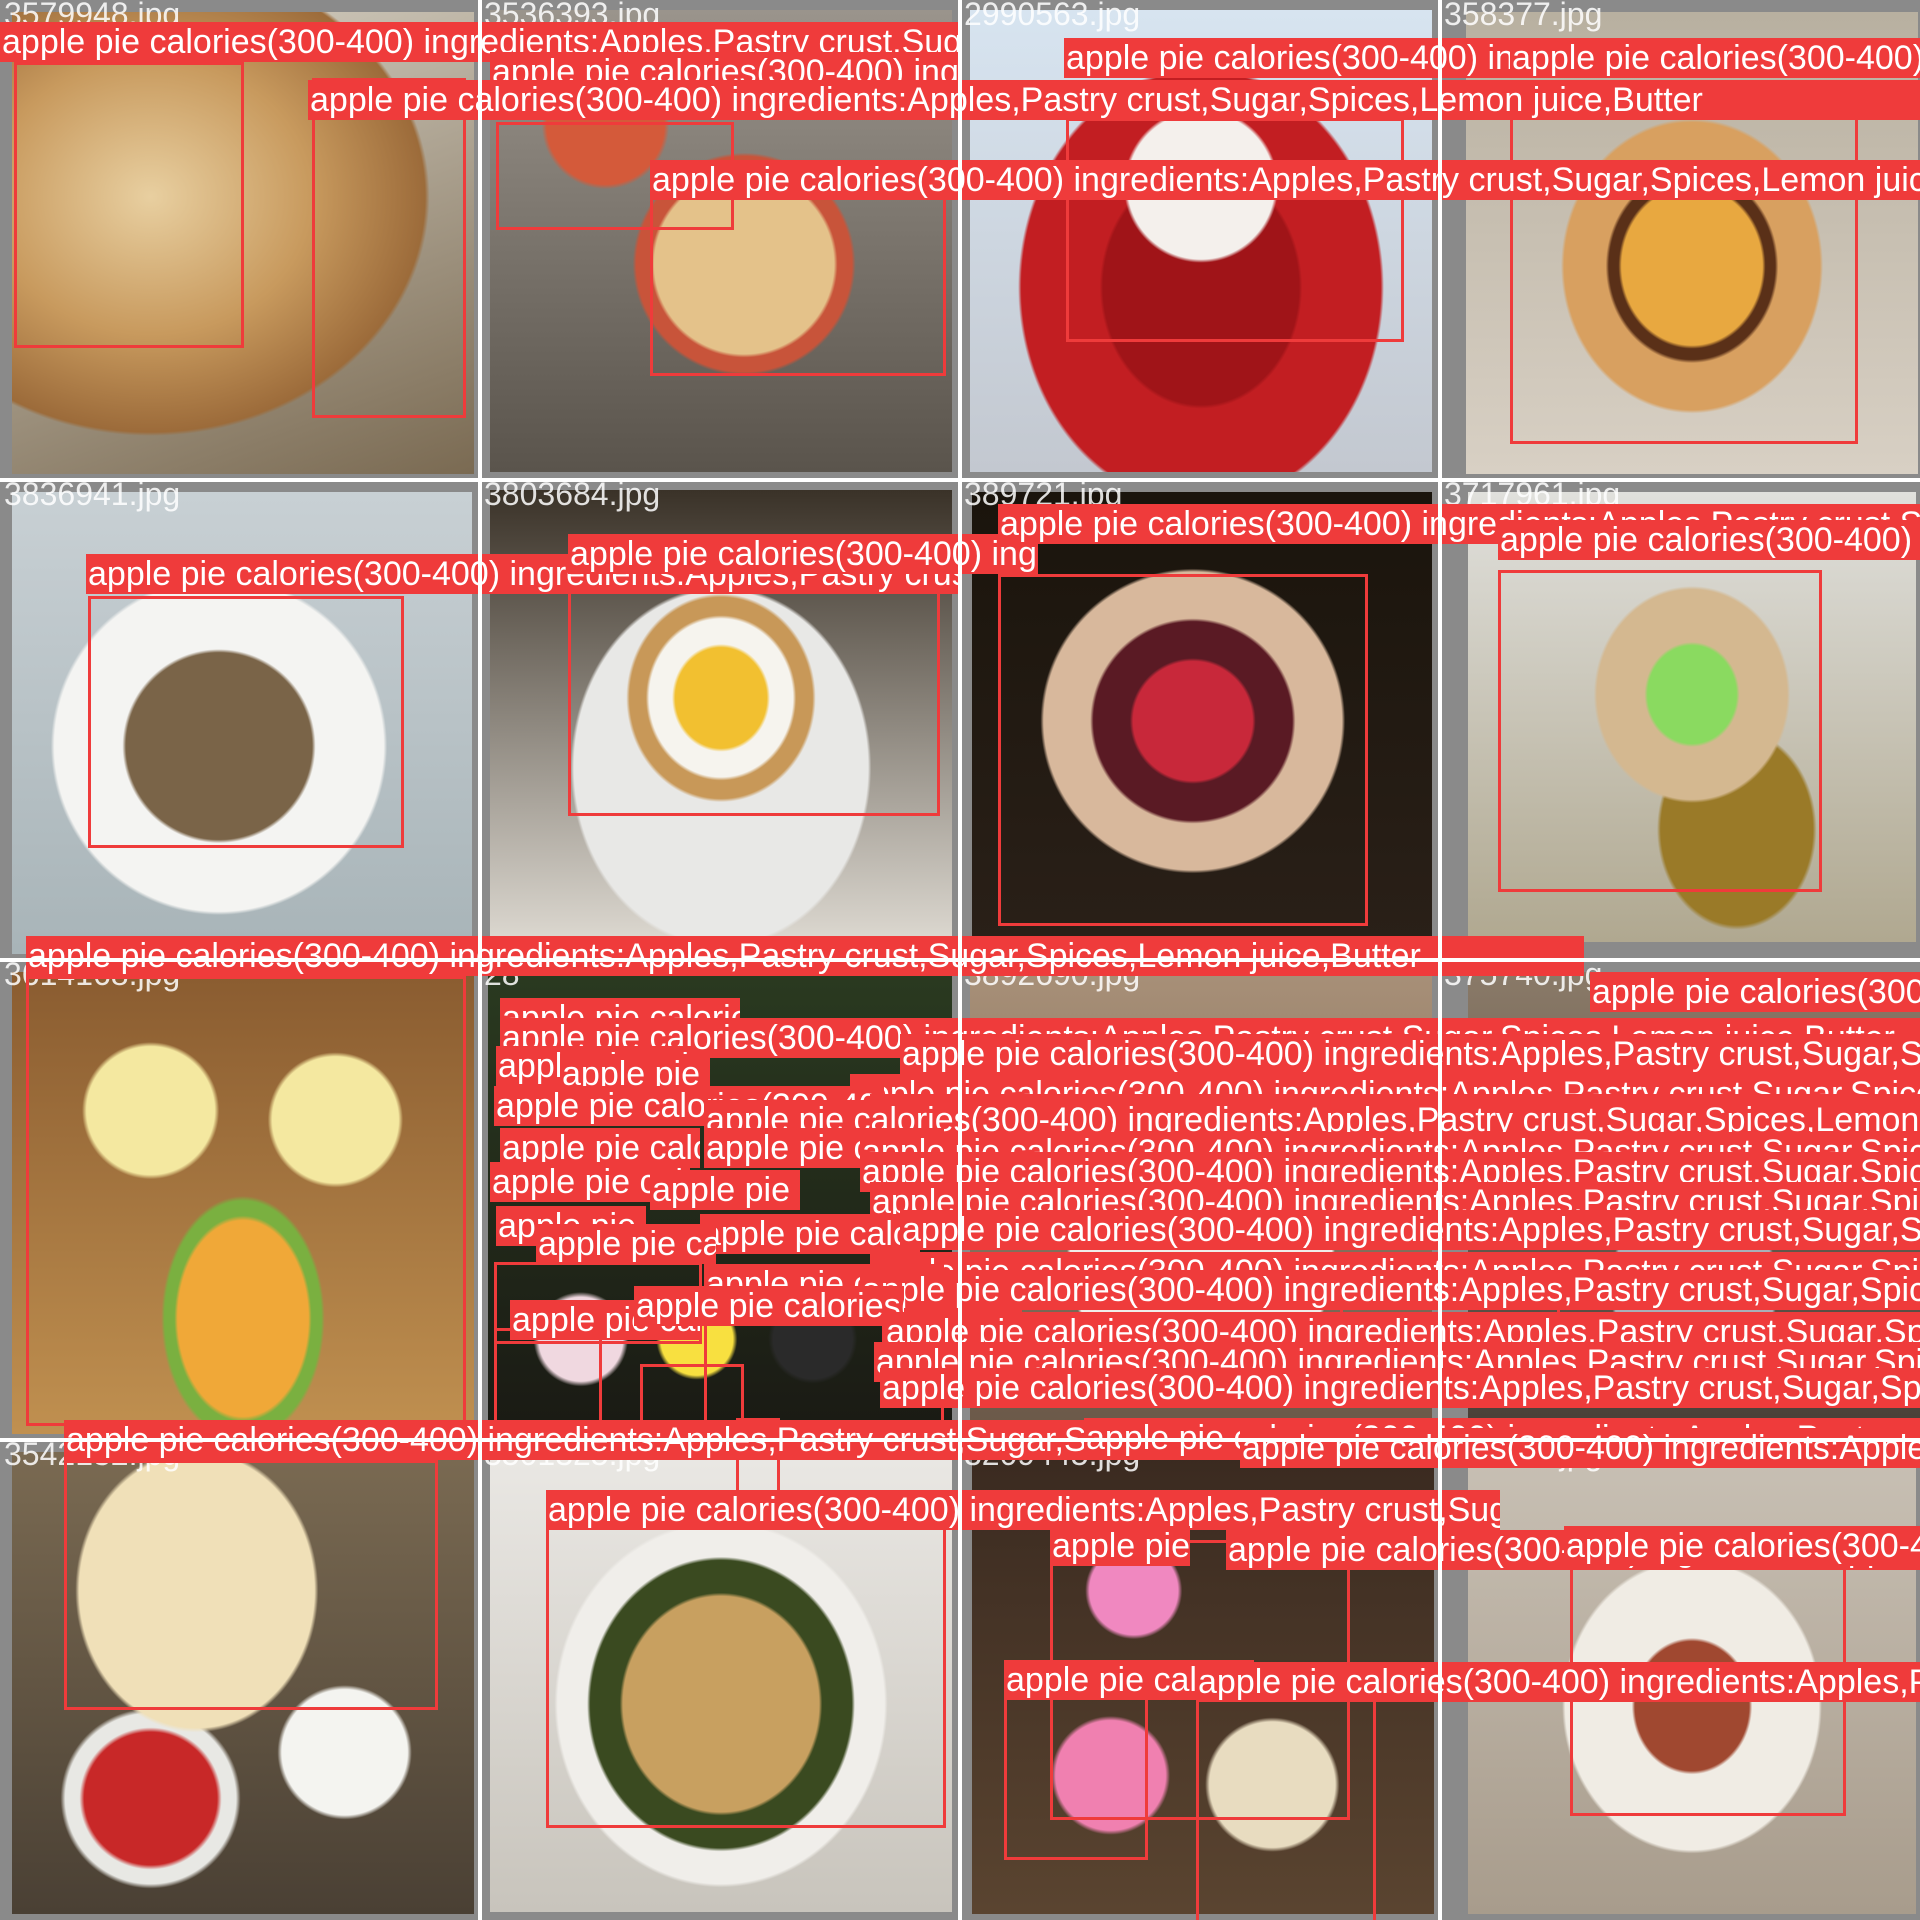 This screenshot has width=1920, height=1920. I want to click on tile-filename: 358377.jpg, so click(1523, 16).